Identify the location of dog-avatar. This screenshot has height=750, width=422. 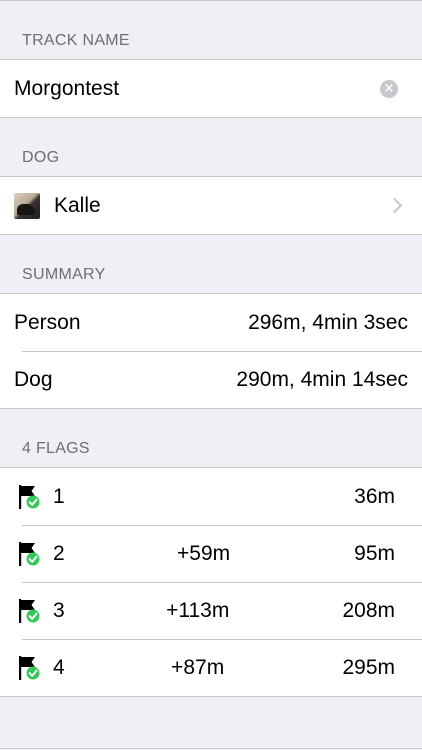
(27, 205).